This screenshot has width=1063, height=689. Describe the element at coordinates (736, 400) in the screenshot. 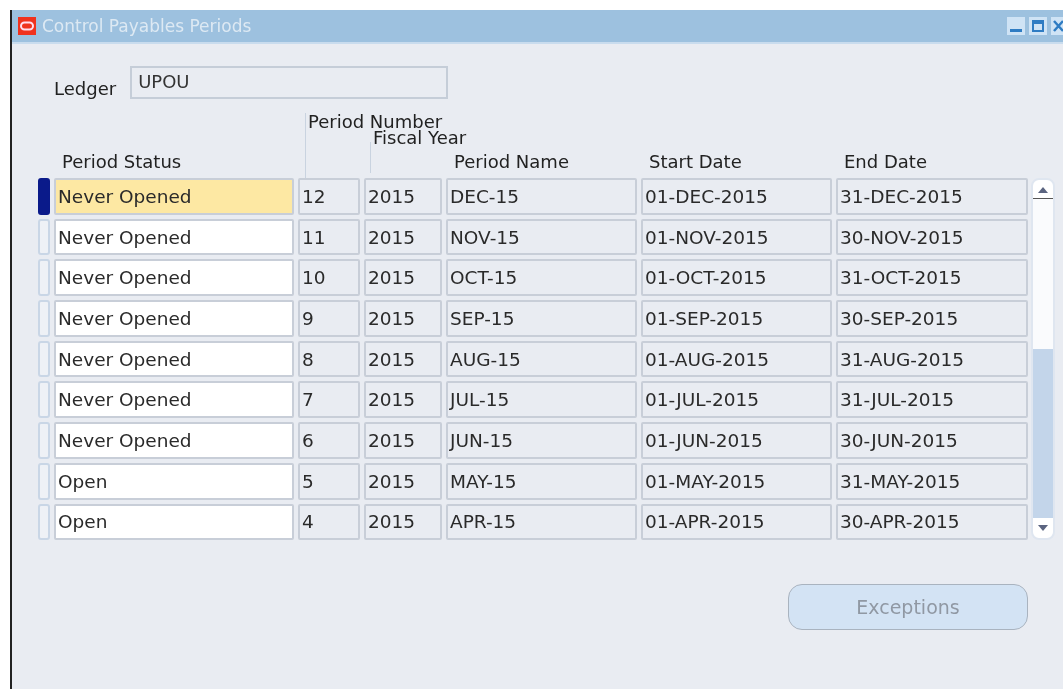

I see `table-cell: 01-JUL-2015` at that location.